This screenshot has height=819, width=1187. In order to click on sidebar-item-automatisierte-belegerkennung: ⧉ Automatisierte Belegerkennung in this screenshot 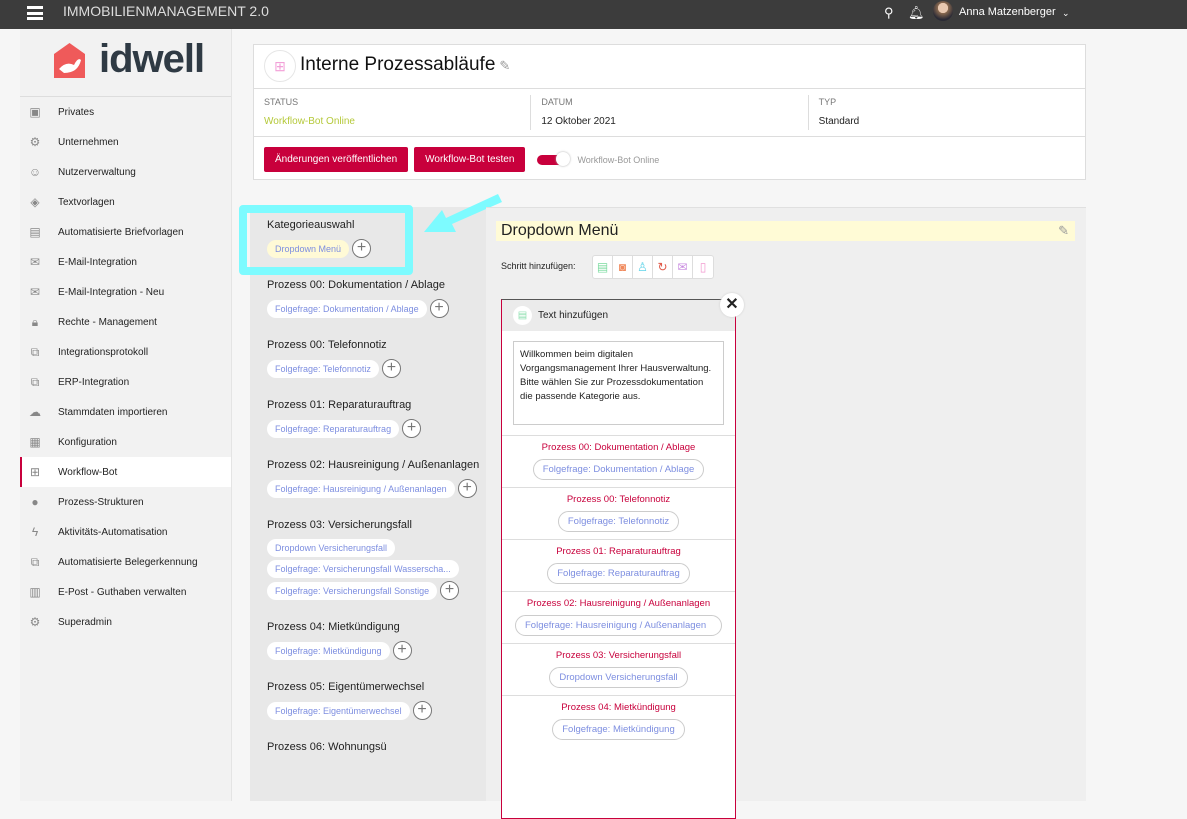, I will do `click(125, 562)`.